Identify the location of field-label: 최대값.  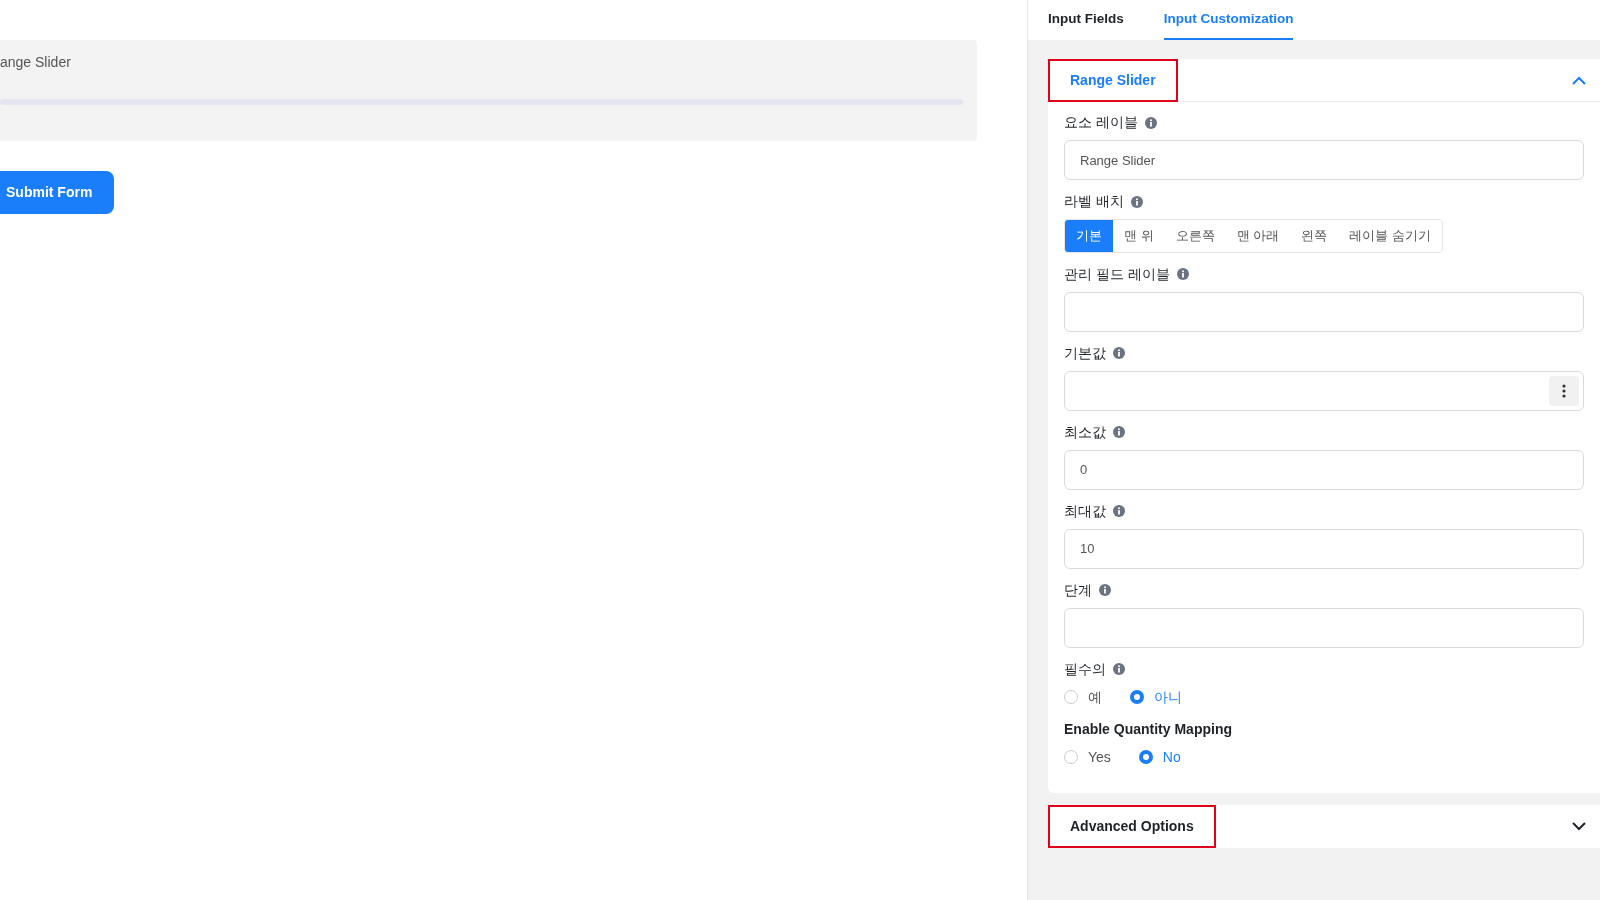
(1085, 511).